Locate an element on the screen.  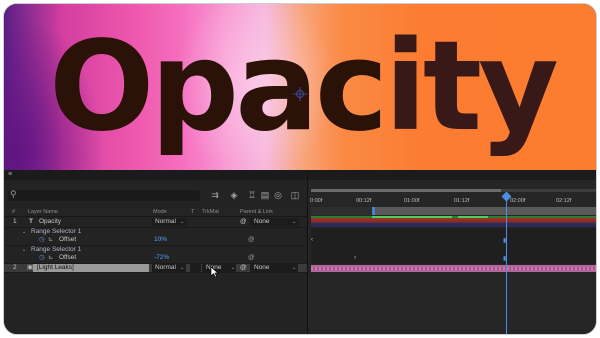
layer-name: Opacity is located at coordinates (50, 222).